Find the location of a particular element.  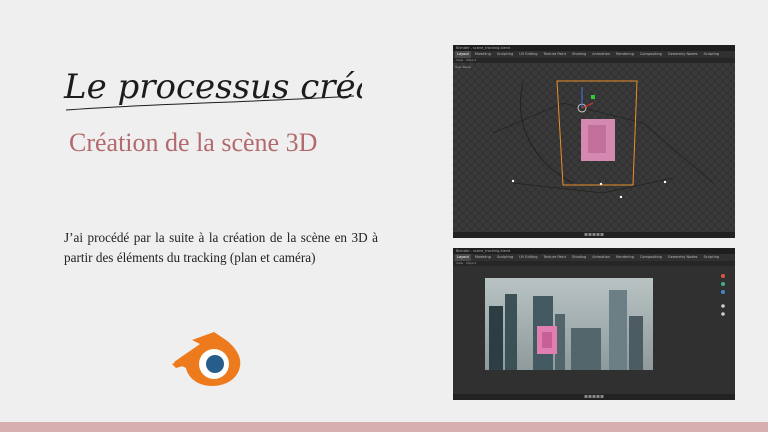

script-title: Le processus créatif is located at coordinates (240, 87).